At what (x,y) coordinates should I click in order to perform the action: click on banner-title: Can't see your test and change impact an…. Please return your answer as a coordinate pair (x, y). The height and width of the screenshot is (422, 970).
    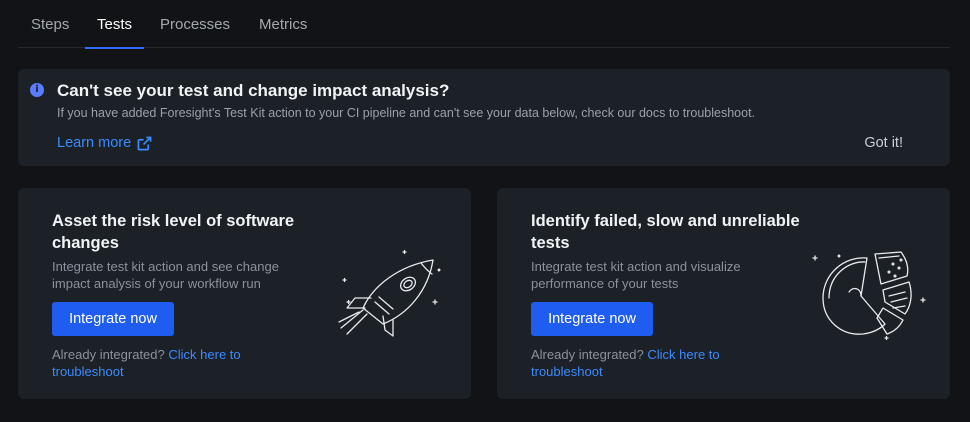
    Looking at the image, I should click on (253, 90).